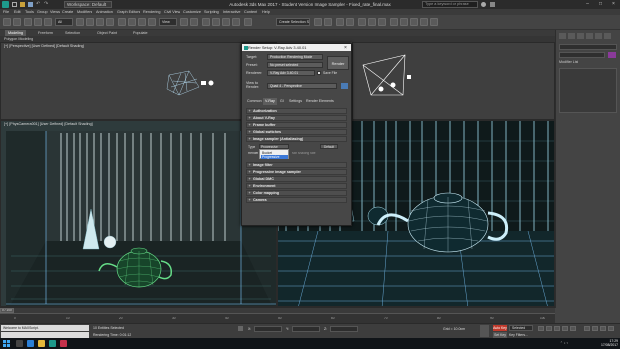 The height and width of the screenshot is (349, 620). Describe the element at coordinates (587, 4) in the screenshot. I see `minimize-button: –` at that location.